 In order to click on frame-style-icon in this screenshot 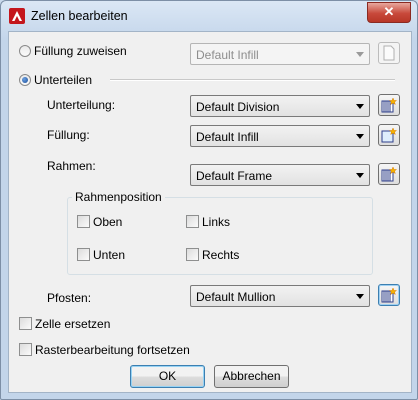, I will do `click(389, 174)`.